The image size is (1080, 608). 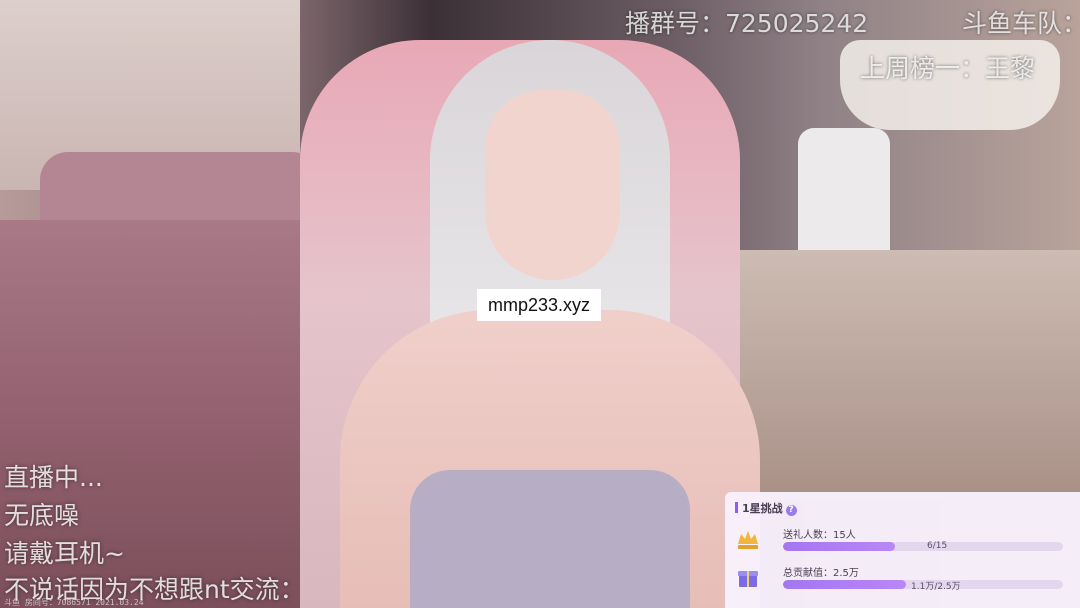 What do you see at coordinates (539, 305) in the screenshot?
I see `watermark-label: mmp233.xyz` at bounding box center [539, 305].